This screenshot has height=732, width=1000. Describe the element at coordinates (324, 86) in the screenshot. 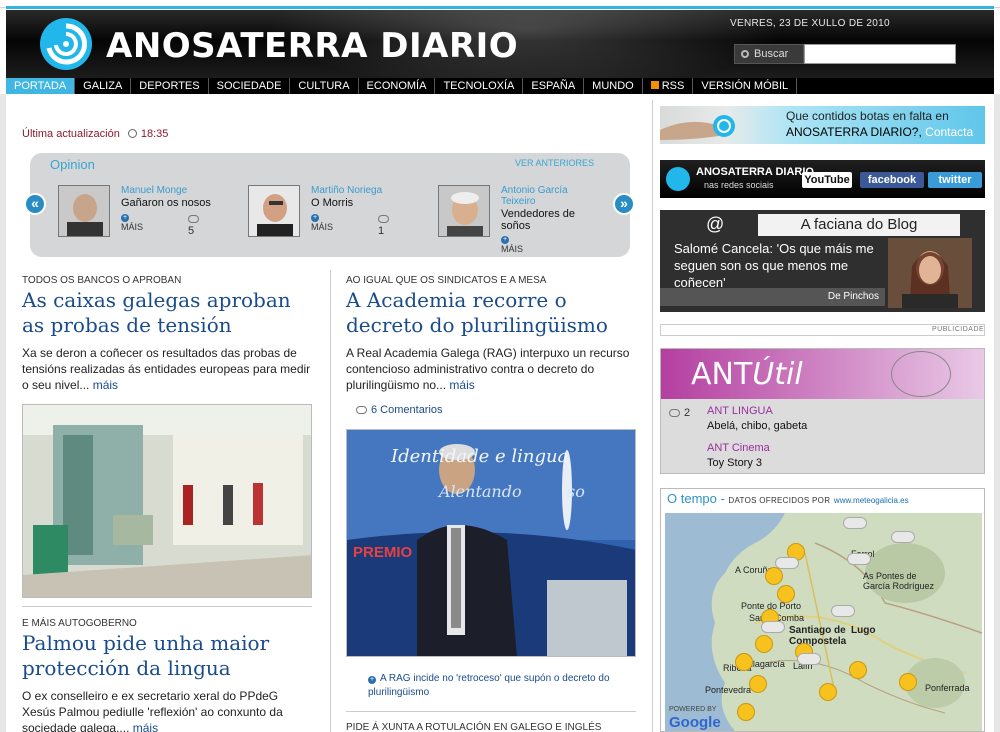

I see `nav-cultura: CULTURA` at that location.